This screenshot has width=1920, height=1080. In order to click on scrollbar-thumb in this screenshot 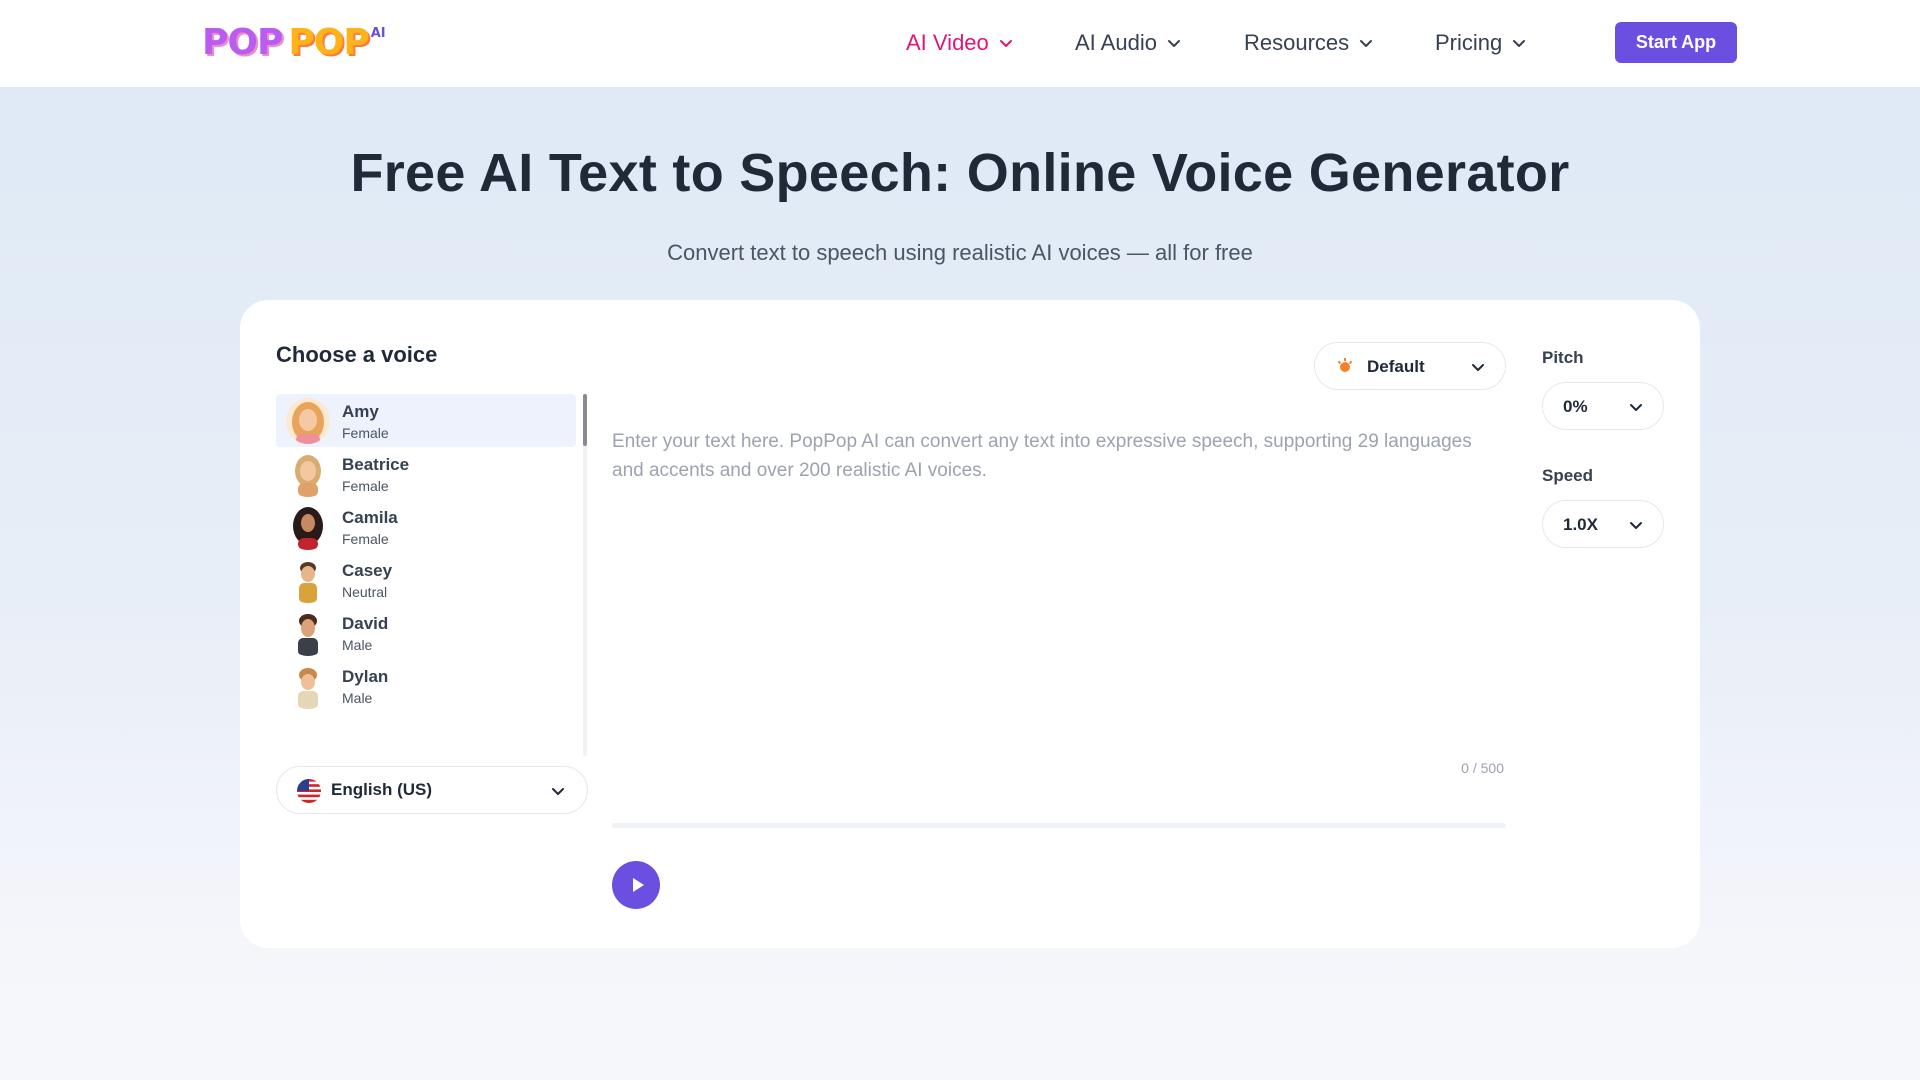, I will do `click(585, 420)`.